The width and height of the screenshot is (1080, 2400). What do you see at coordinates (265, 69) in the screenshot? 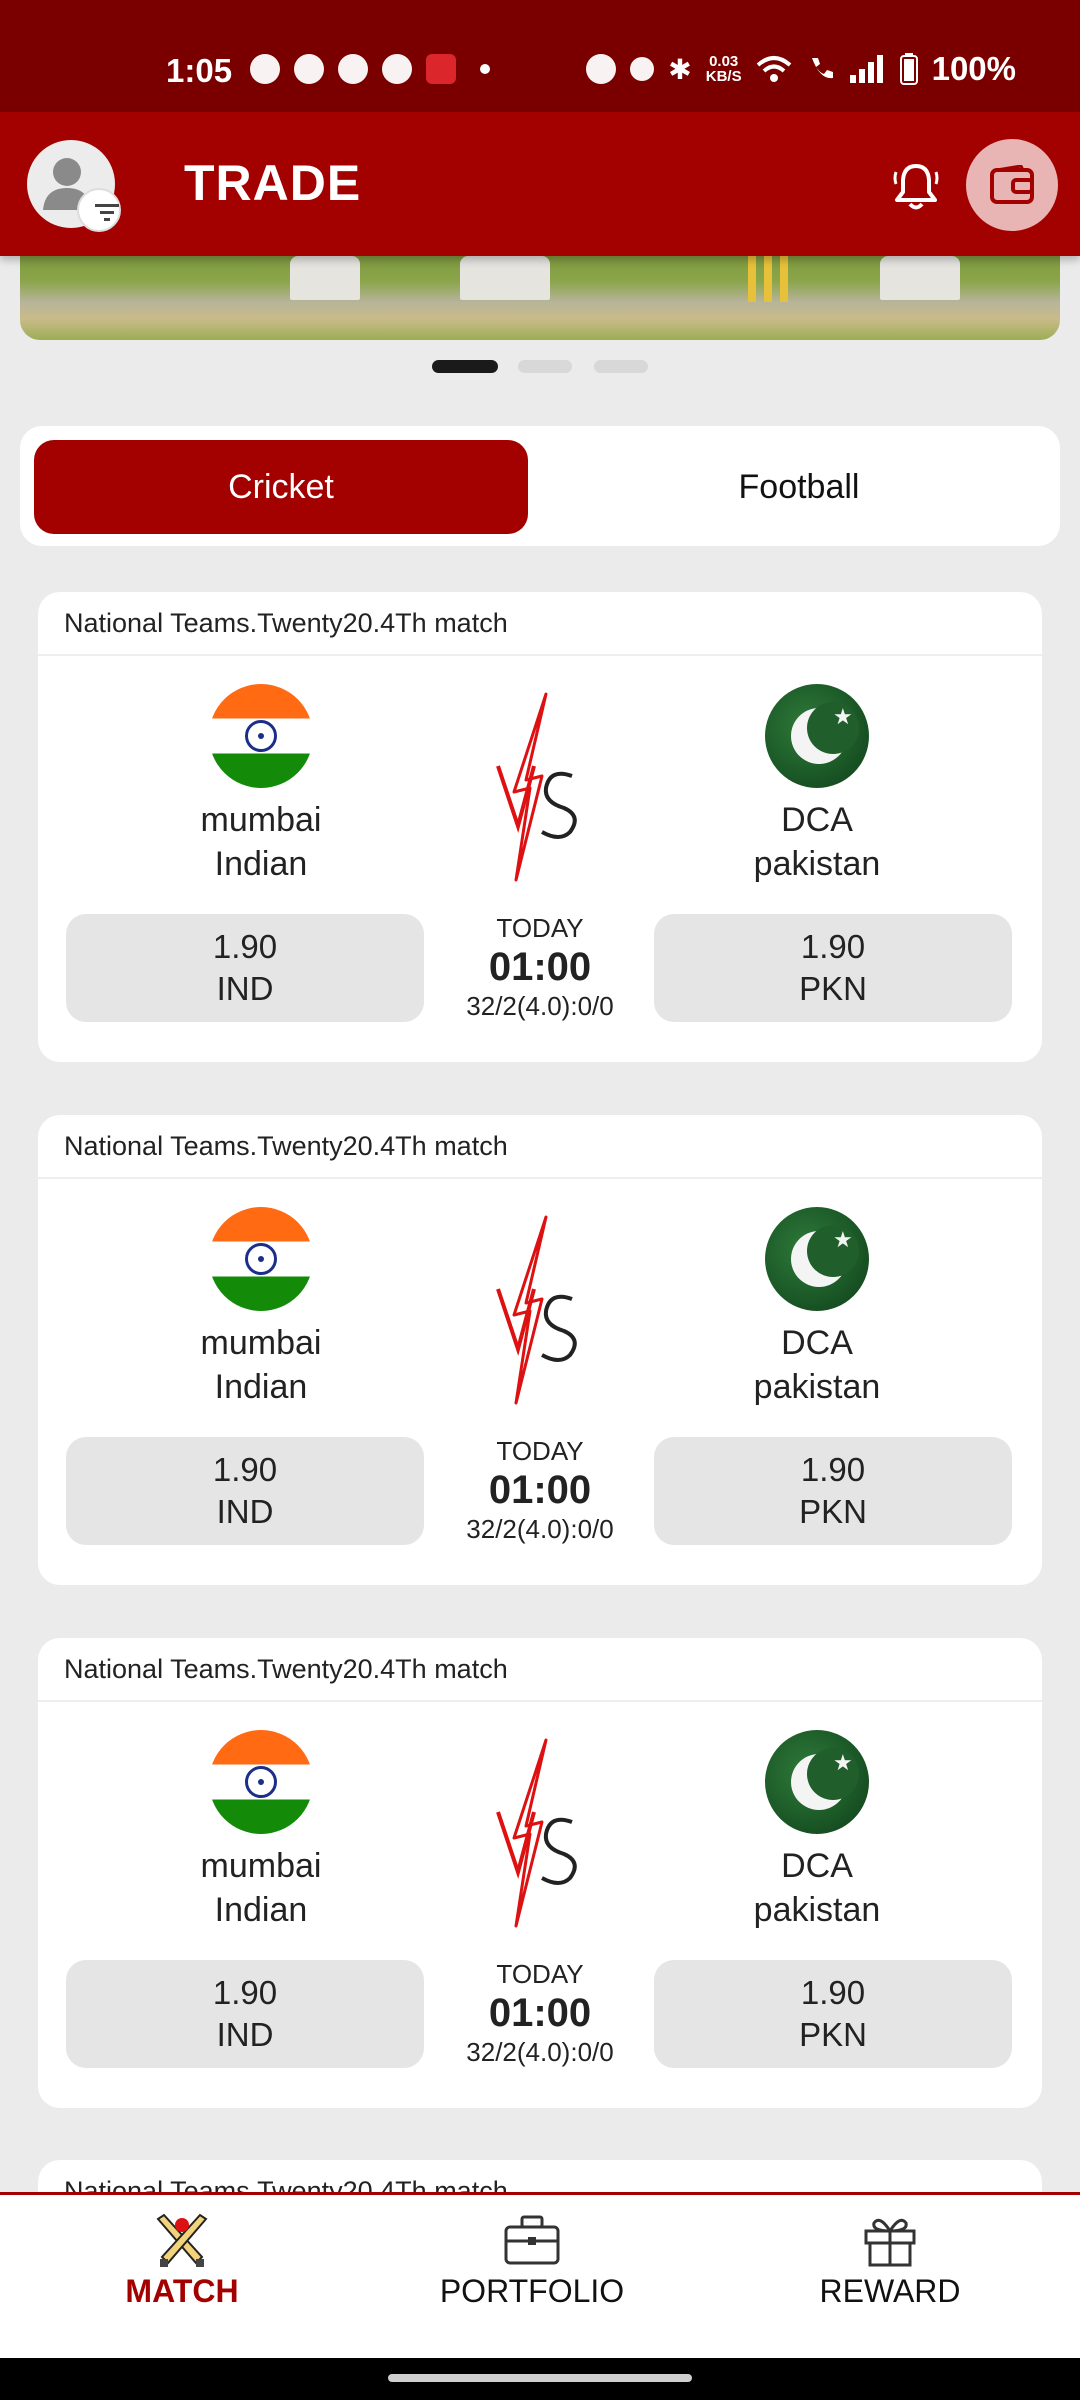
I see `b-app-icon` at bounding box center [265, 69].